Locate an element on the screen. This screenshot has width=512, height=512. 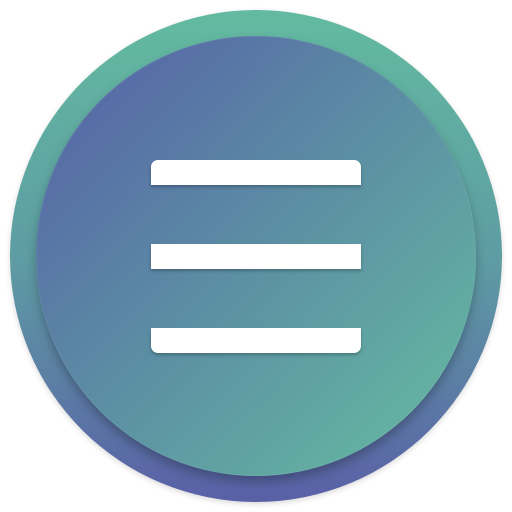
menu-line-top-icon is located at coordinates (256, 172).